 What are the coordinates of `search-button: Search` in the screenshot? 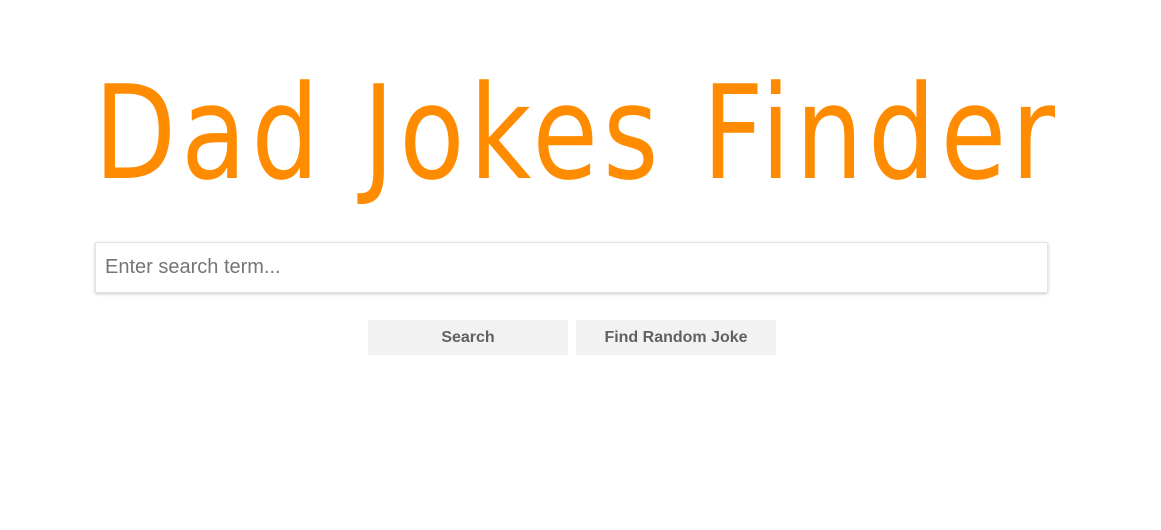 It's located at (468, 337).